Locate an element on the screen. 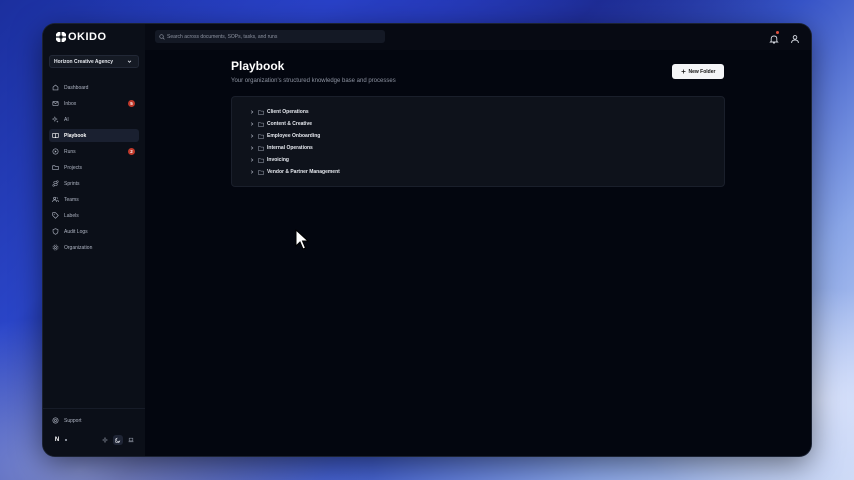 The width and height of the screenshot is (854, 480). folder-name: Internal Operations is located at coordinates (290, 148).